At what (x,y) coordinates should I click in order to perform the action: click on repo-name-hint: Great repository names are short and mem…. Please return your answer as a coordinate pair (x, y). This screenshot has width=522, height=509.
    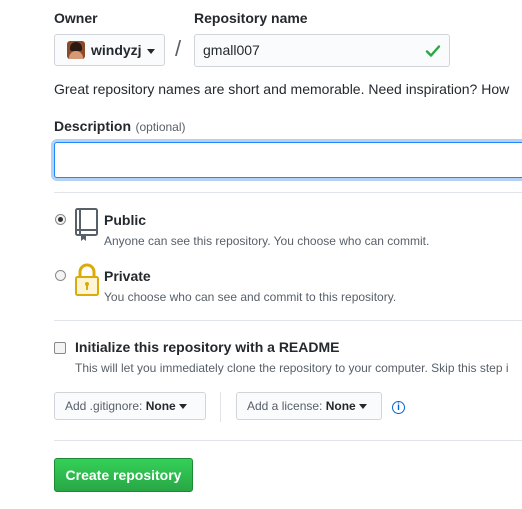
    Looking at the image, I should click on (282, 89).